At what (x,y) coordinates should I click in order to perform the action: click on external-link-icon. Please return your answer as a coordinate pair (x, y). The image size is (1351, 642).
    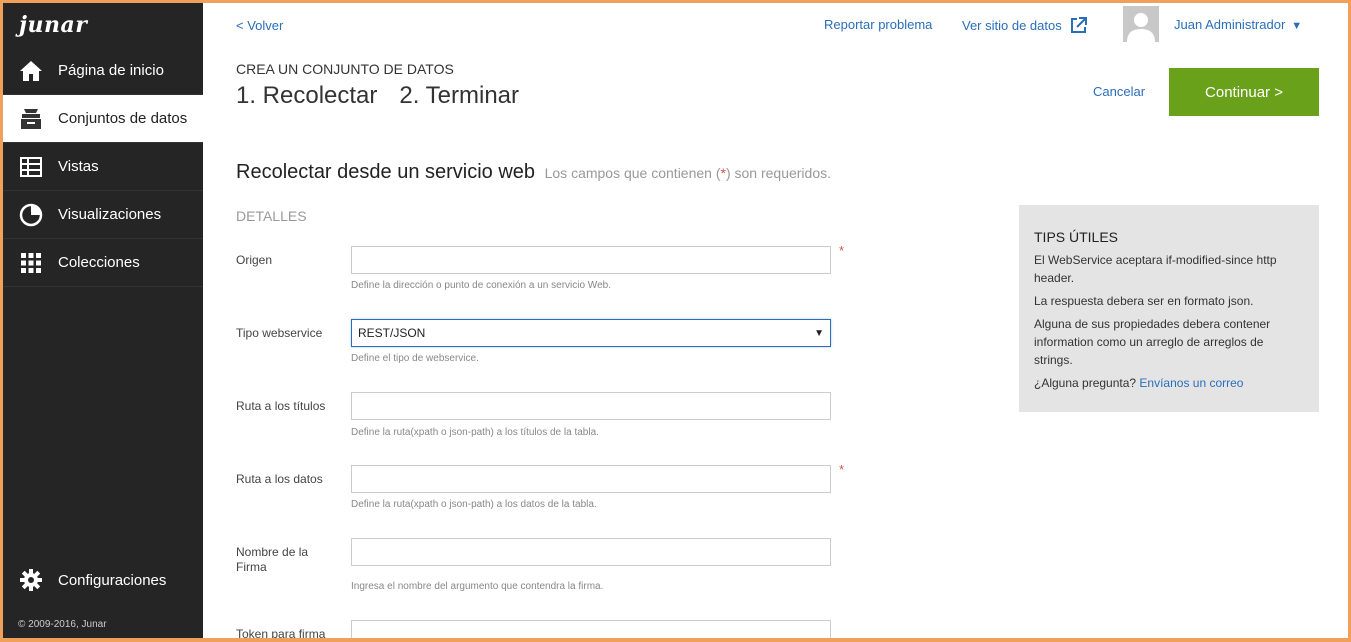
    Looking at the image, I should click on (1078, 25).